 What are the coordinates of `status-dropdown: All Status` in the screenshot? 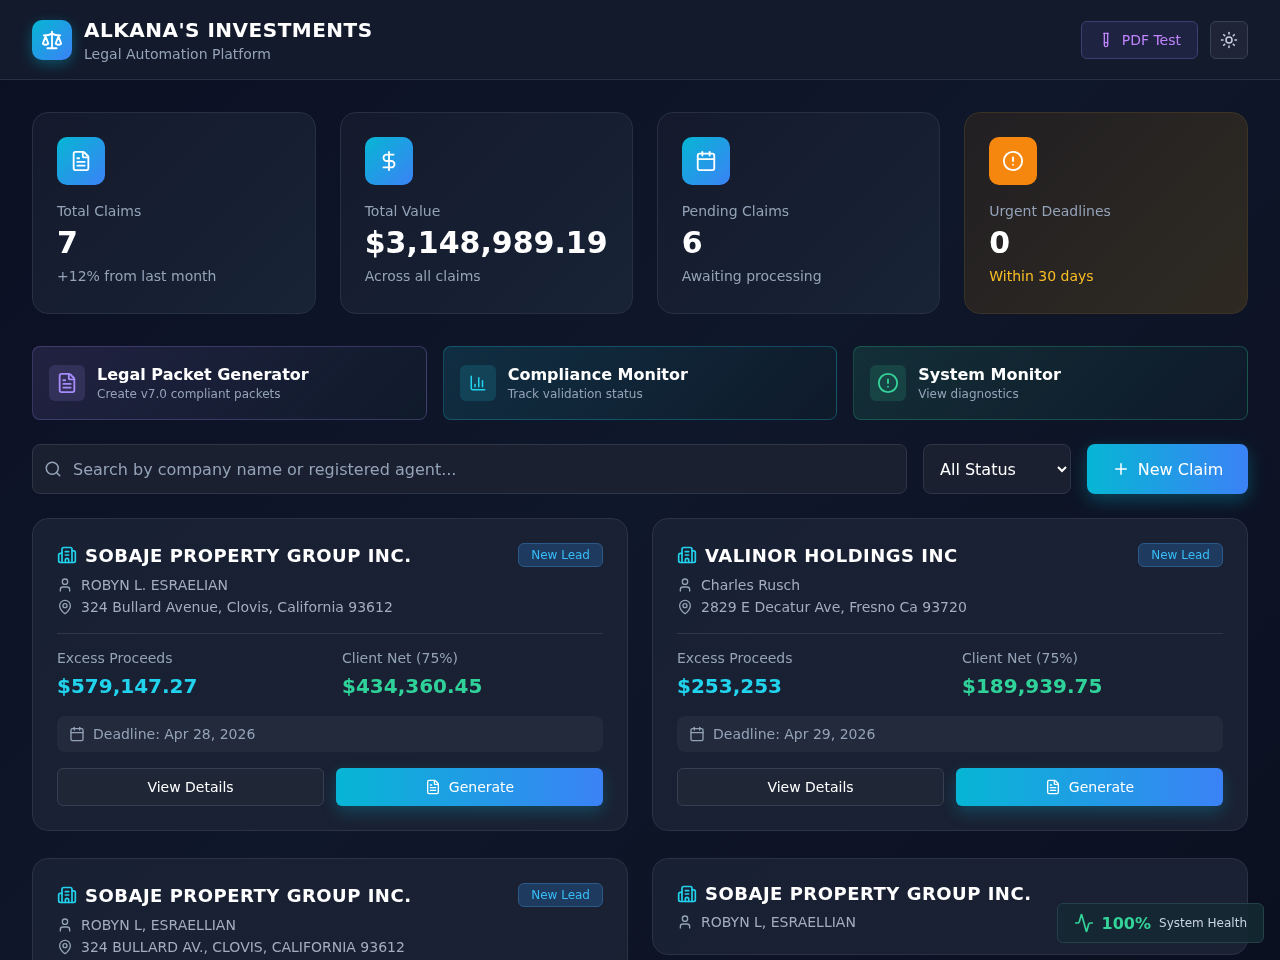 It's located at (997, 469).